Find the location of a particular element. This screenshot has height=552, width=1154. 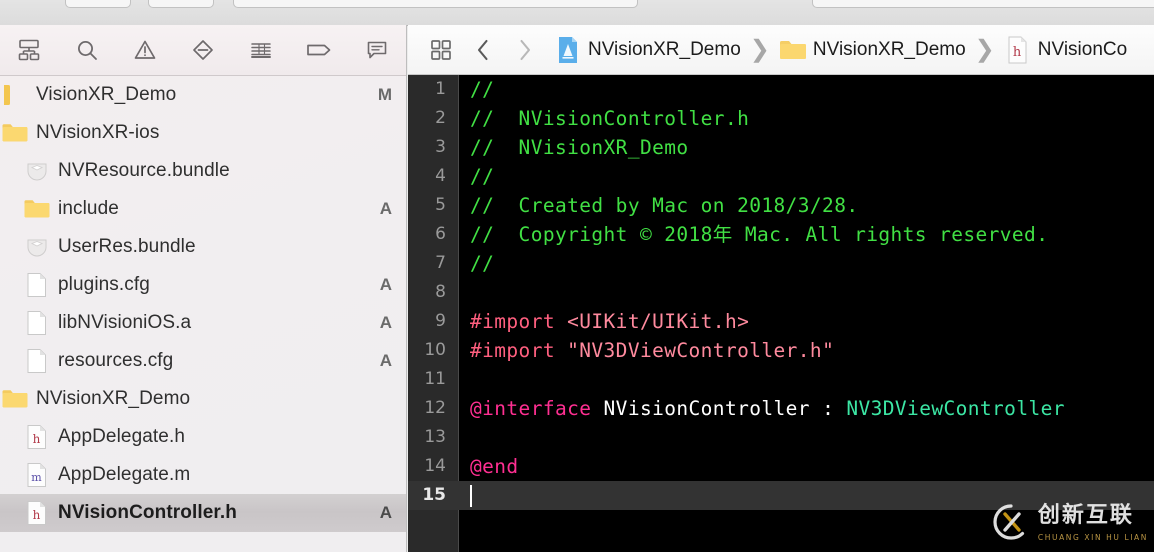

code-line-text: #import "NV3DViewController.h" is located at coordinates (652, 350).